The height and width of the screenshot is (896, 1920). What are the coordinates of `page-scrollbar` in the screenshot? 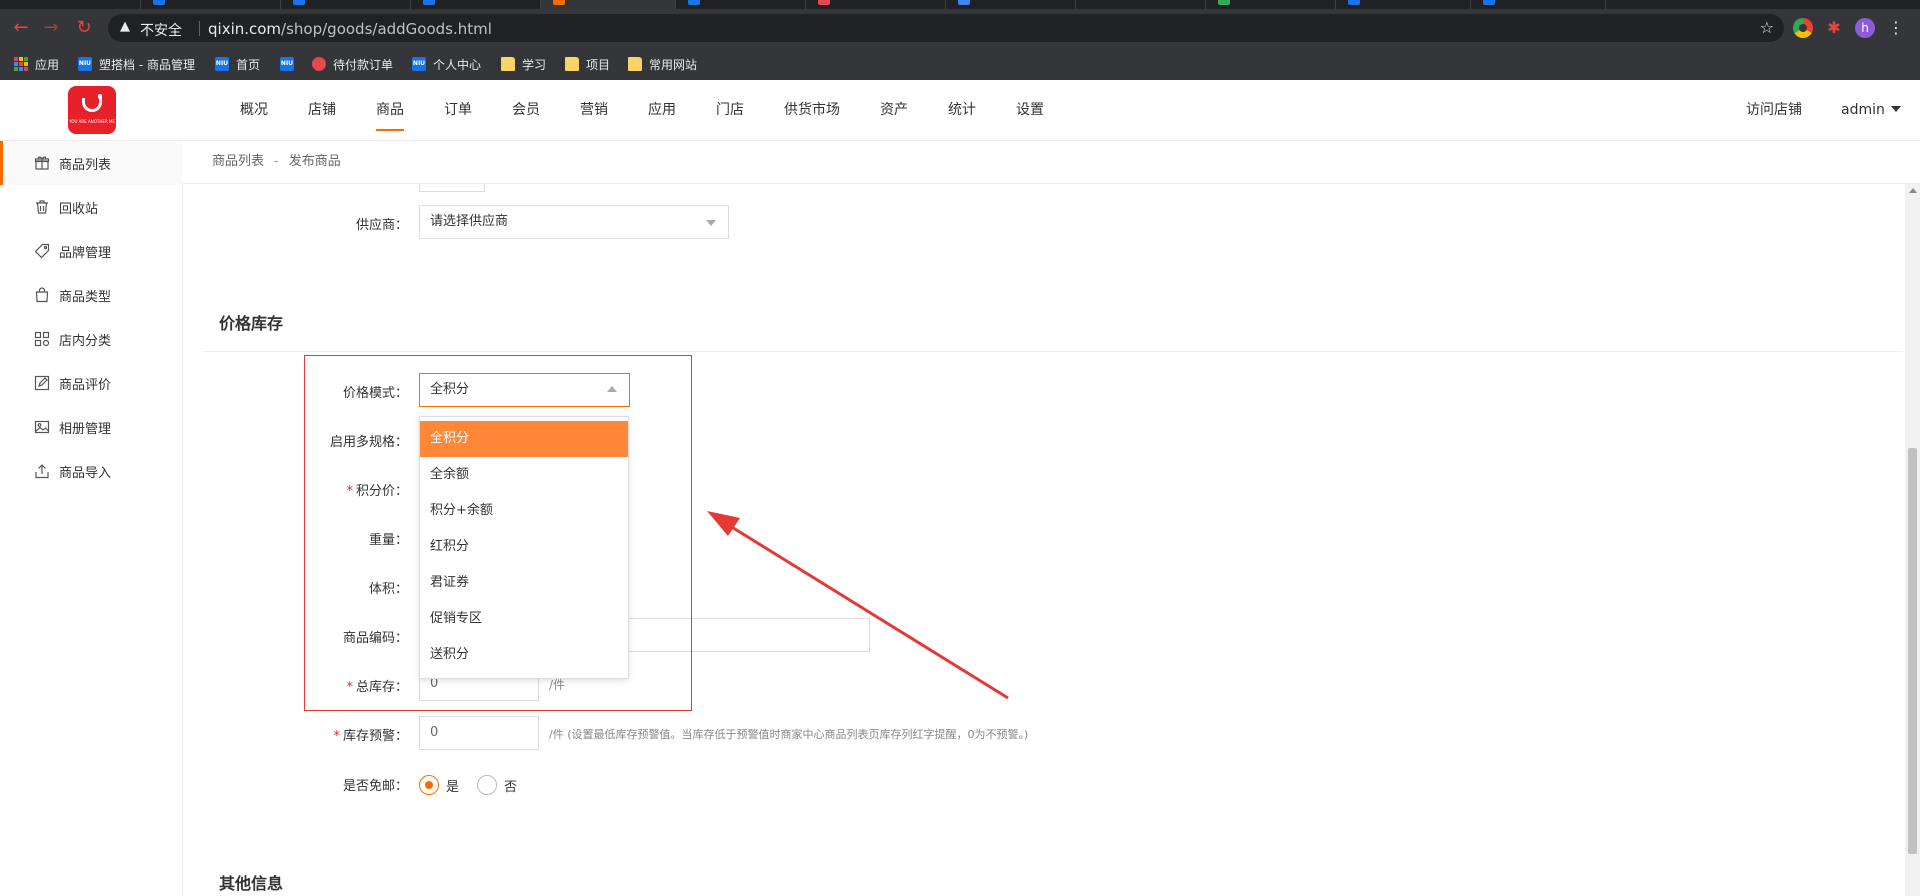 It's located at (1912, 540).